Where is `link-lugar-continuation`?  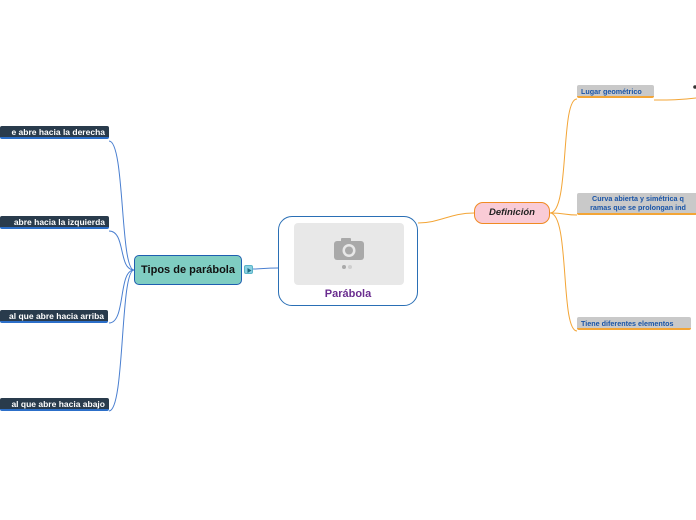
link-lugar-continuation is located at coordinates (674, 99).